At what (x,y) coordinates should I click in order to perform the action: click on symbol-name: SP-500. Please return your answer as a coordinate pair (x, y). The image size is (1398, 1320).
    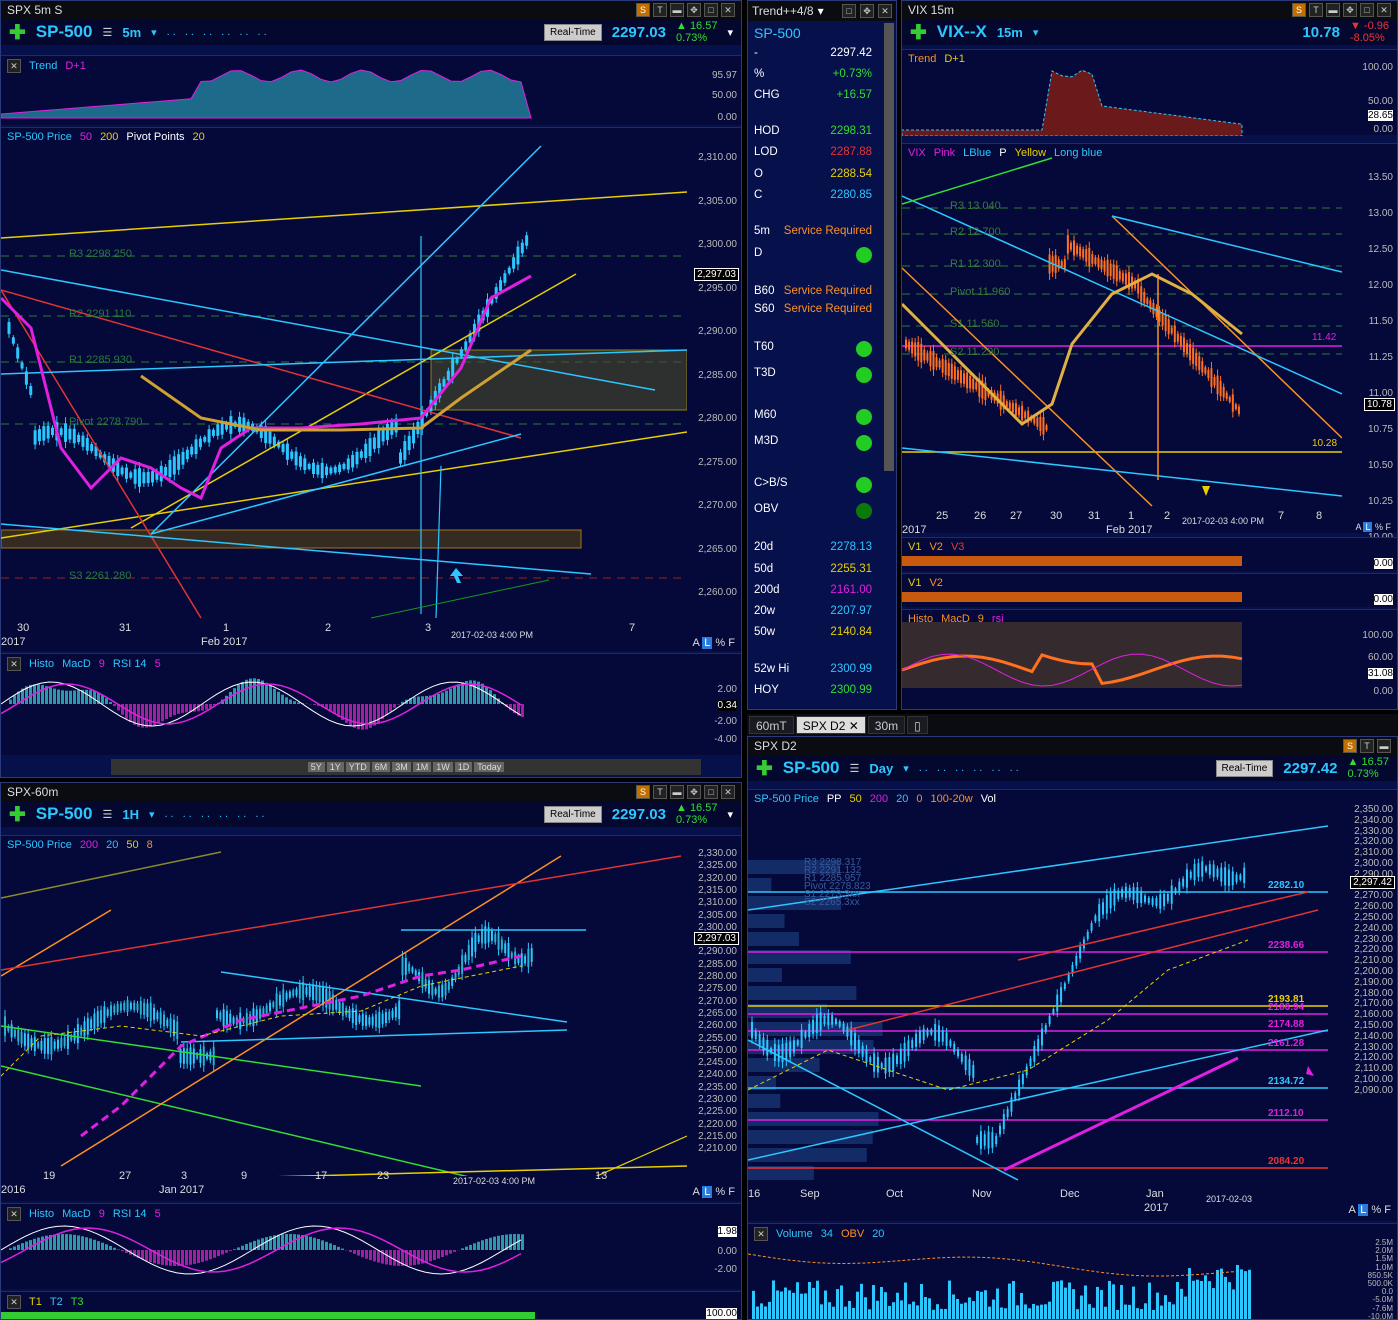
    Looking at the image, I should click on (64, 32).